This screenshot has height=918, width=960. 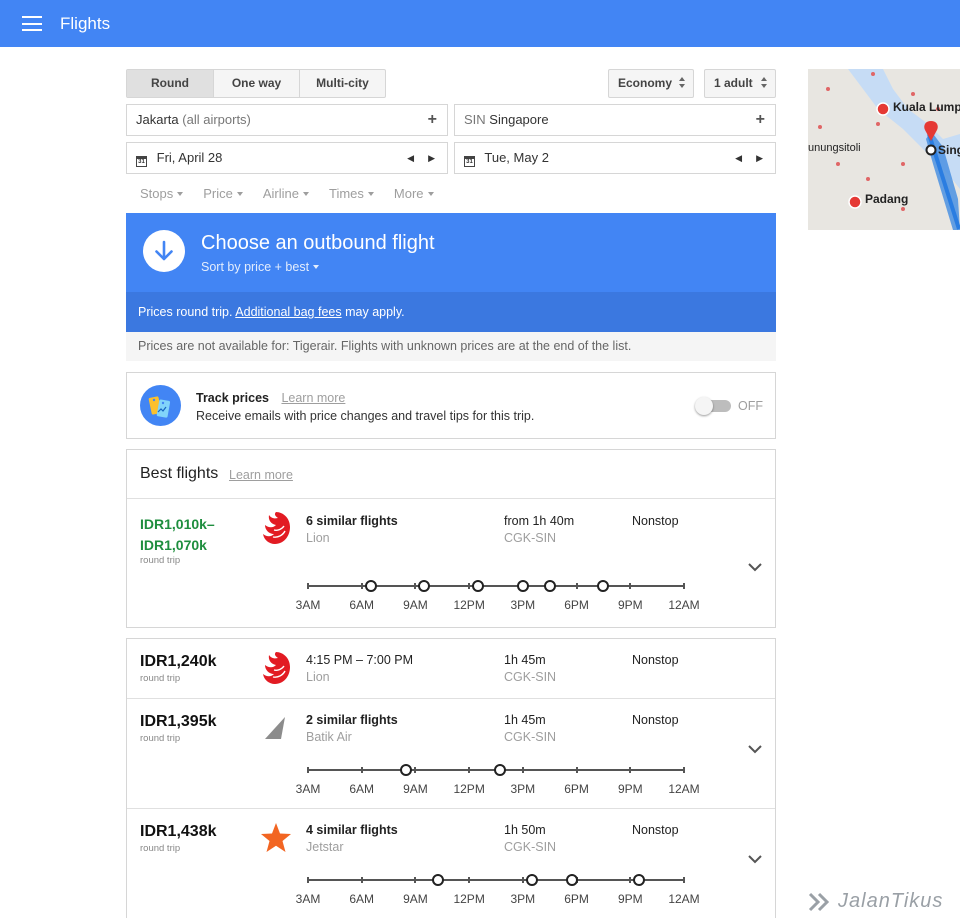 What do you see at coordinates (276, 837) in the screenshot?
I see `jetstar-logo-icon` at bounding box center [276, 837].